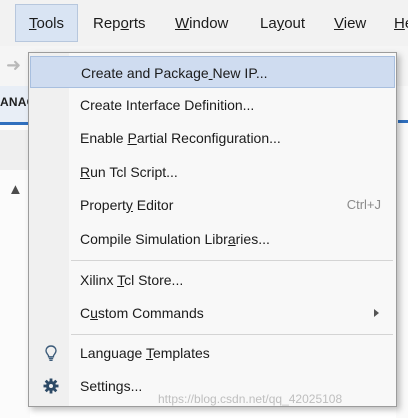  I want to click on sort-arrows-icon: ▲, so click(15, 189).